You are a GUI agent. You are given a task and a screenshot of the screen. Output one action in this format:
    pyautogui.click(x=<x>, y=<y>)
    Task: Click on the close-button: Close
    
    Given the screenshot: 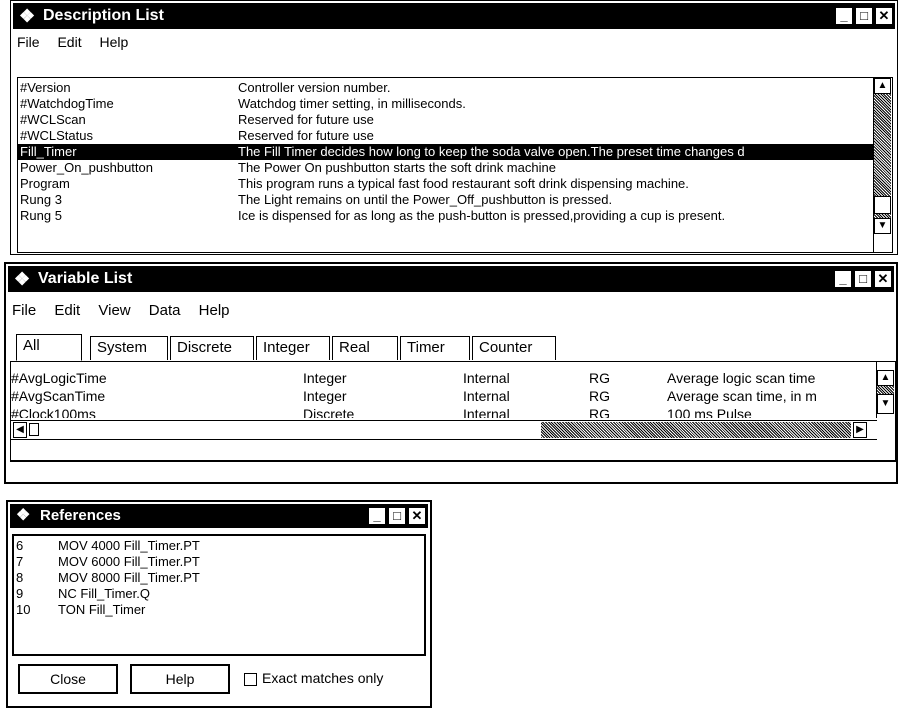 What is the action you would take?
    pyautogui.click(x=68, y=679)
    